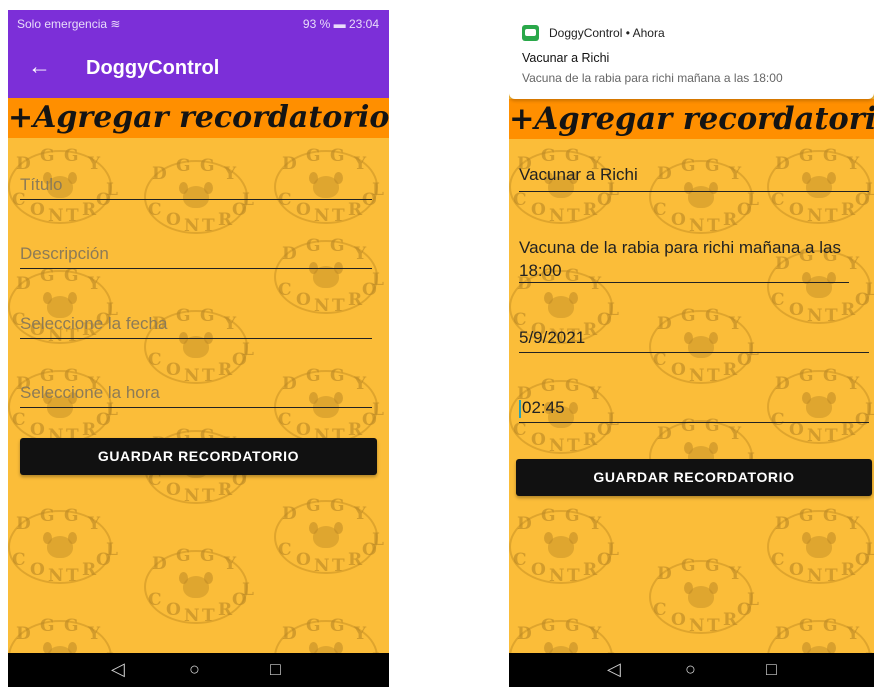 The height and width of the screenshot is (687, 874). Describe the element at coordinates (316, 24) in the screenshot. I see `battery-percent: 93 %` at that location.